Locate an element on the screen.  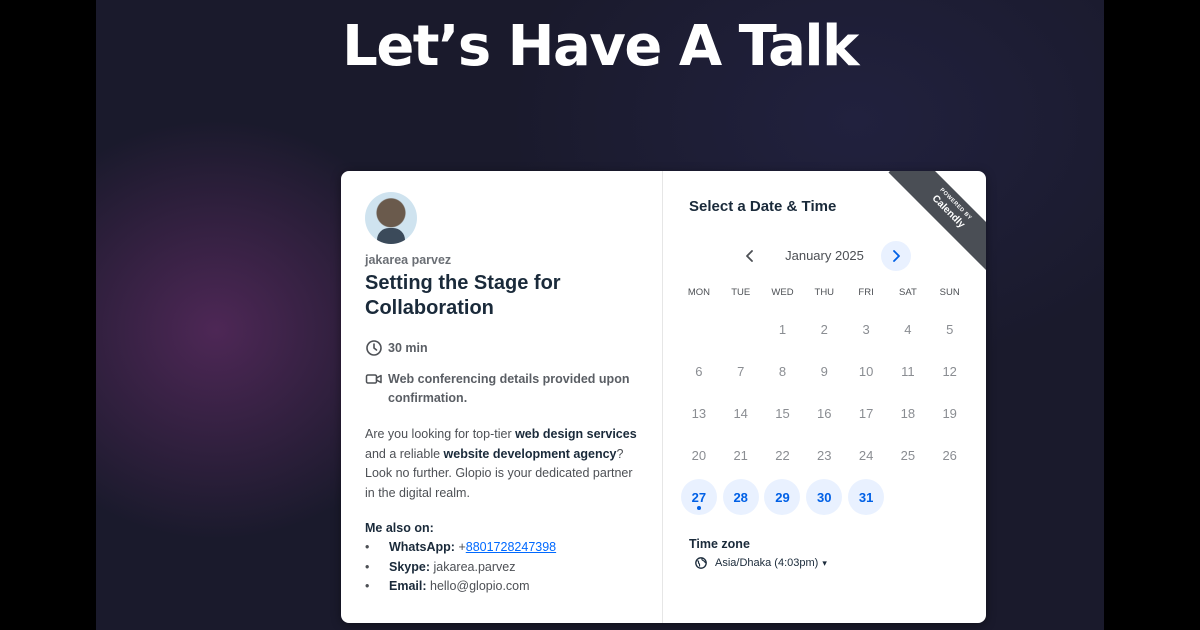
unavailable-day: 10 is located at coordinates (866, 372).